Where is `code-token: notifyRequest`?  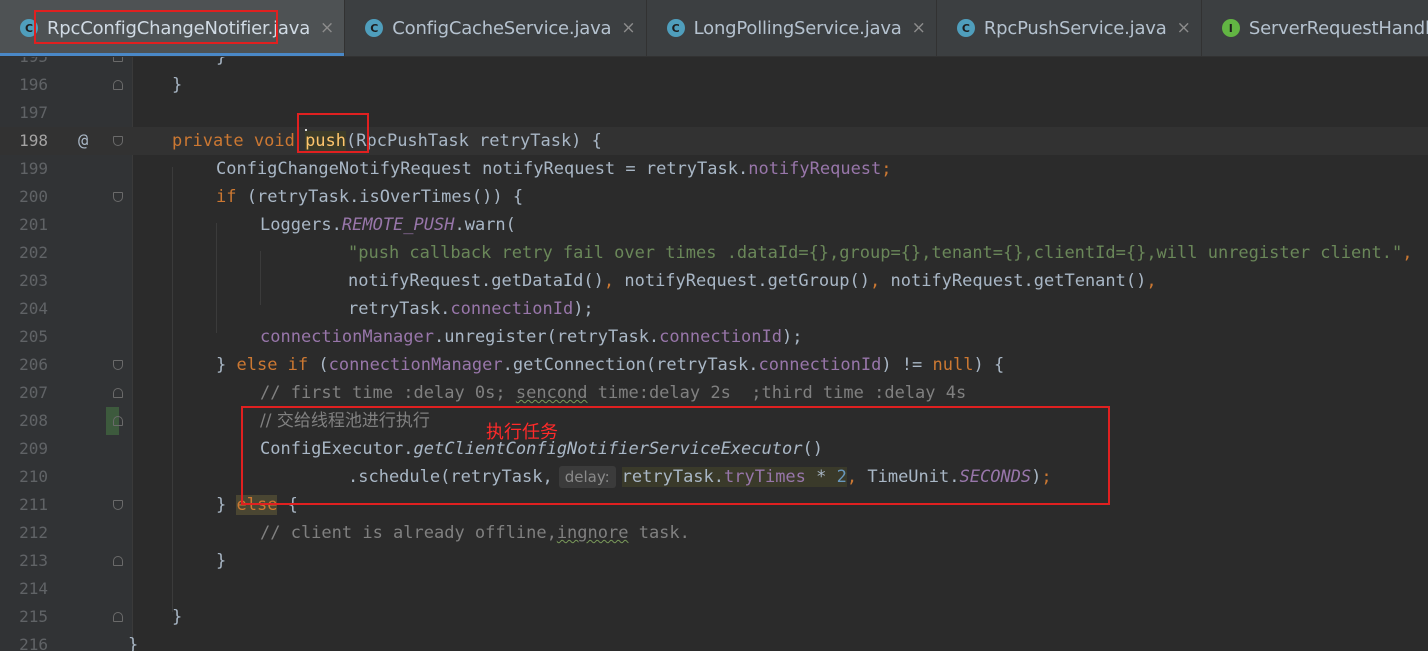 code-token: notifyRequest is located at coordinates (815, 169).